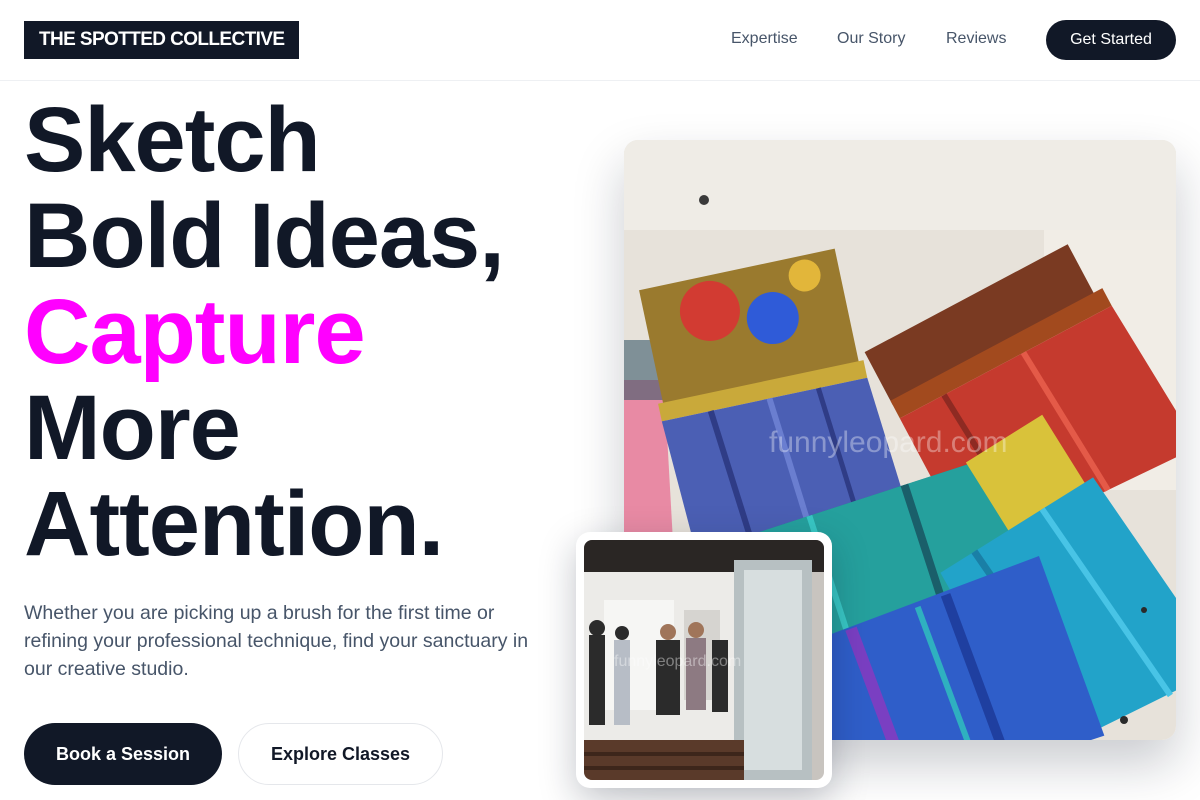 Image resolution: width=1200 pixels, height=800 pixels. What do you see at coordinates (234, 524) in the screenshot?
I see `headline-line-5: Attention.` at bounding box center [234, 524].